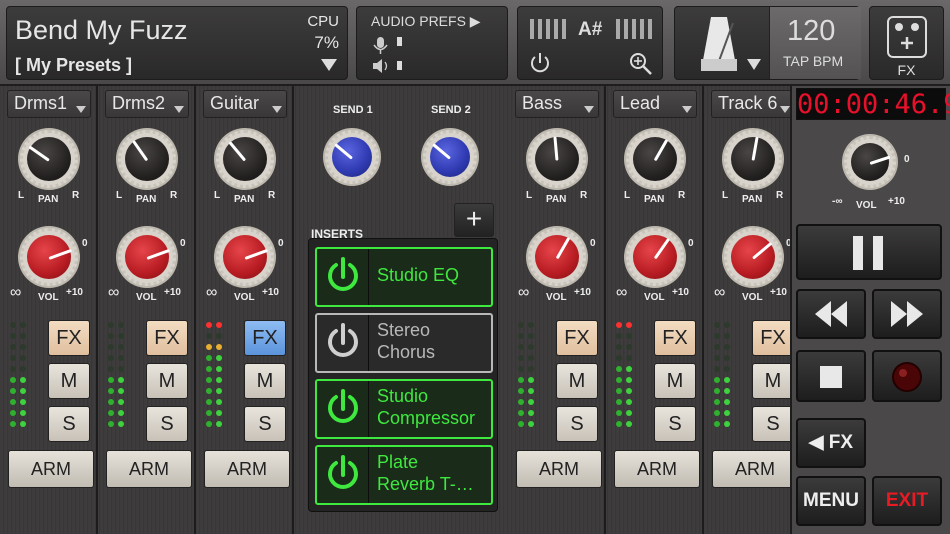  I want to click on fx-back-button: ◀ FX, so click(831, 443).